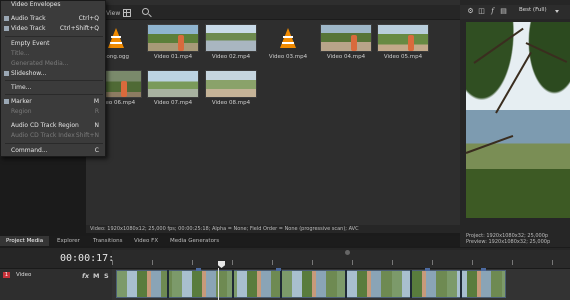  I want to click on video-track-icon, so click(6, 28).